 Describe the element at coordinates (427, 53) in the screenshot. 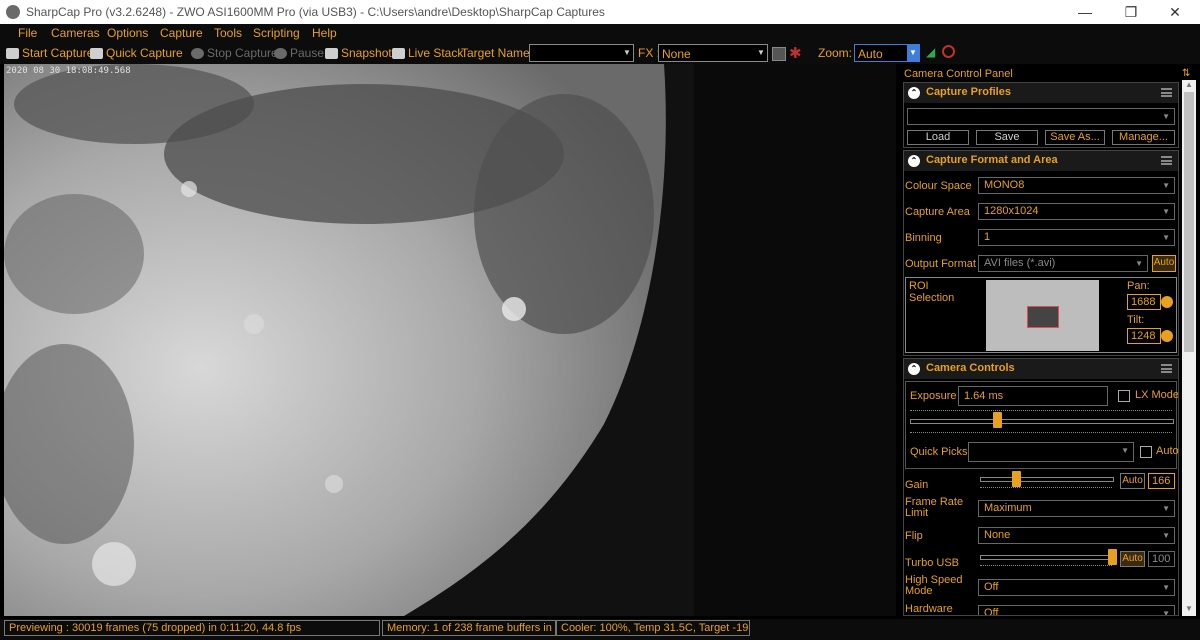

I see `live-stack-button: Live Stack` at that location.